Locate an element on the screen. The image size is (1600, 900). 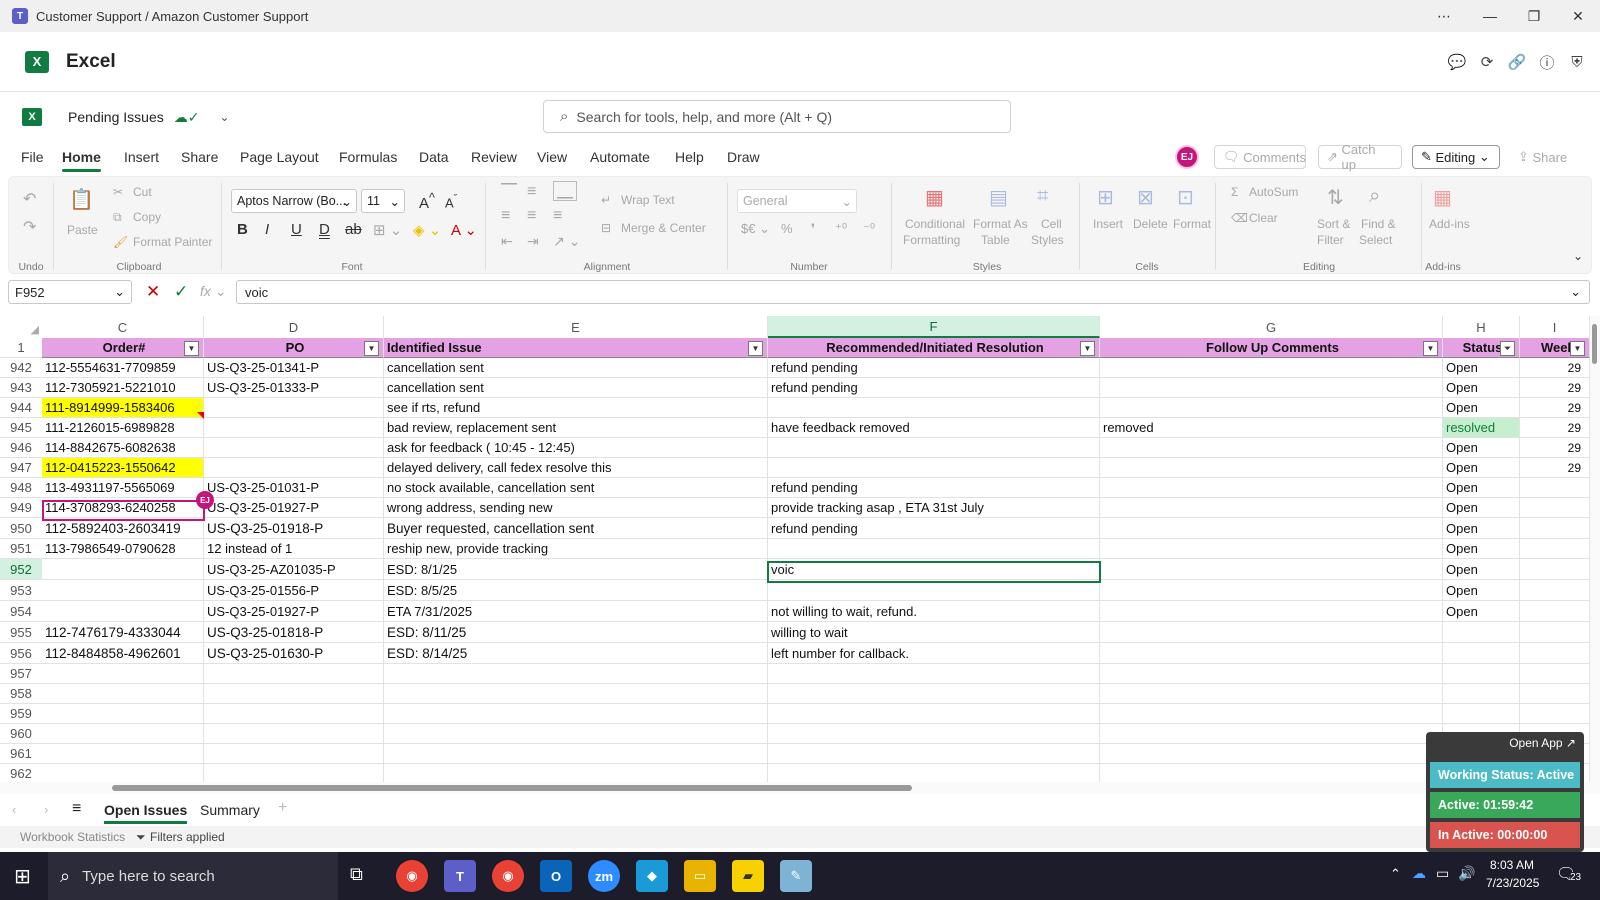
wrap-text-button: Wrap Text is located at coordinates (648, 200).